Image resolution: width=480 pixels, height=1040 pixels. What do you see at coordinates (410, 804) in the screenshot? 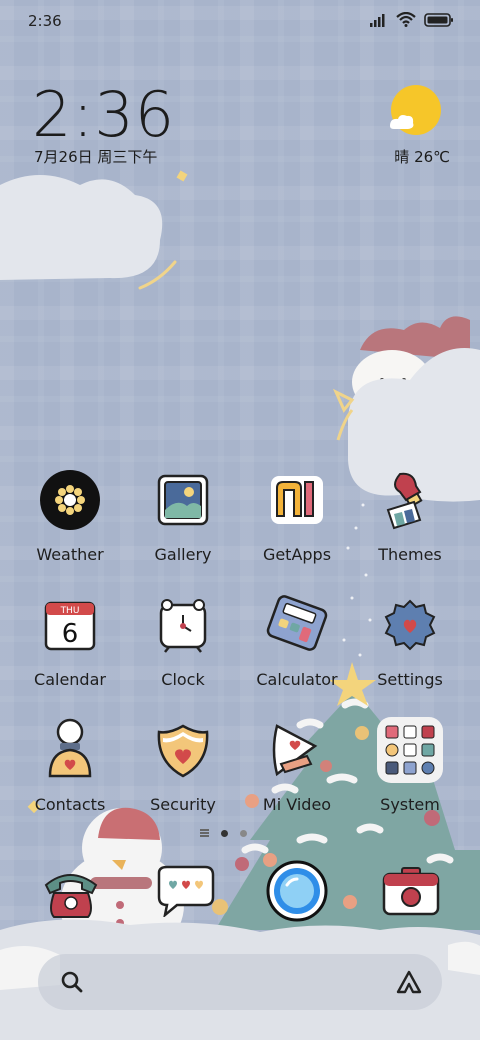
I see `app-label: System` at bounding box center [410, 804].